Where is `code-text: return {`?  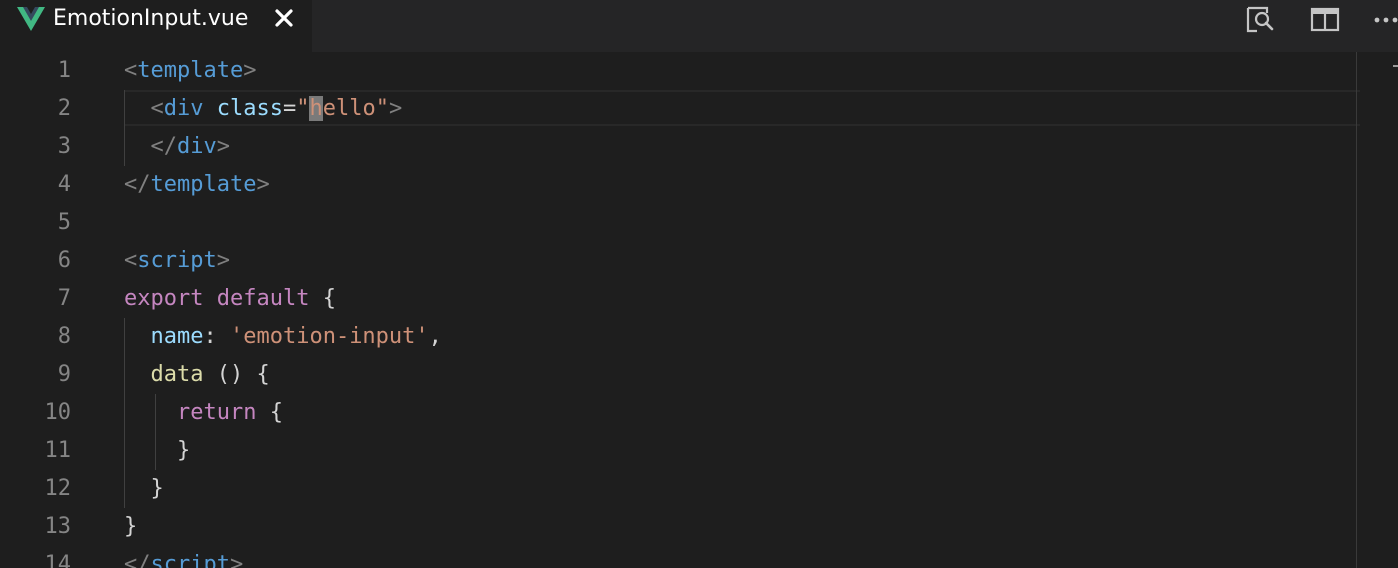
code-text: return { is located at coordinates (203, 413).